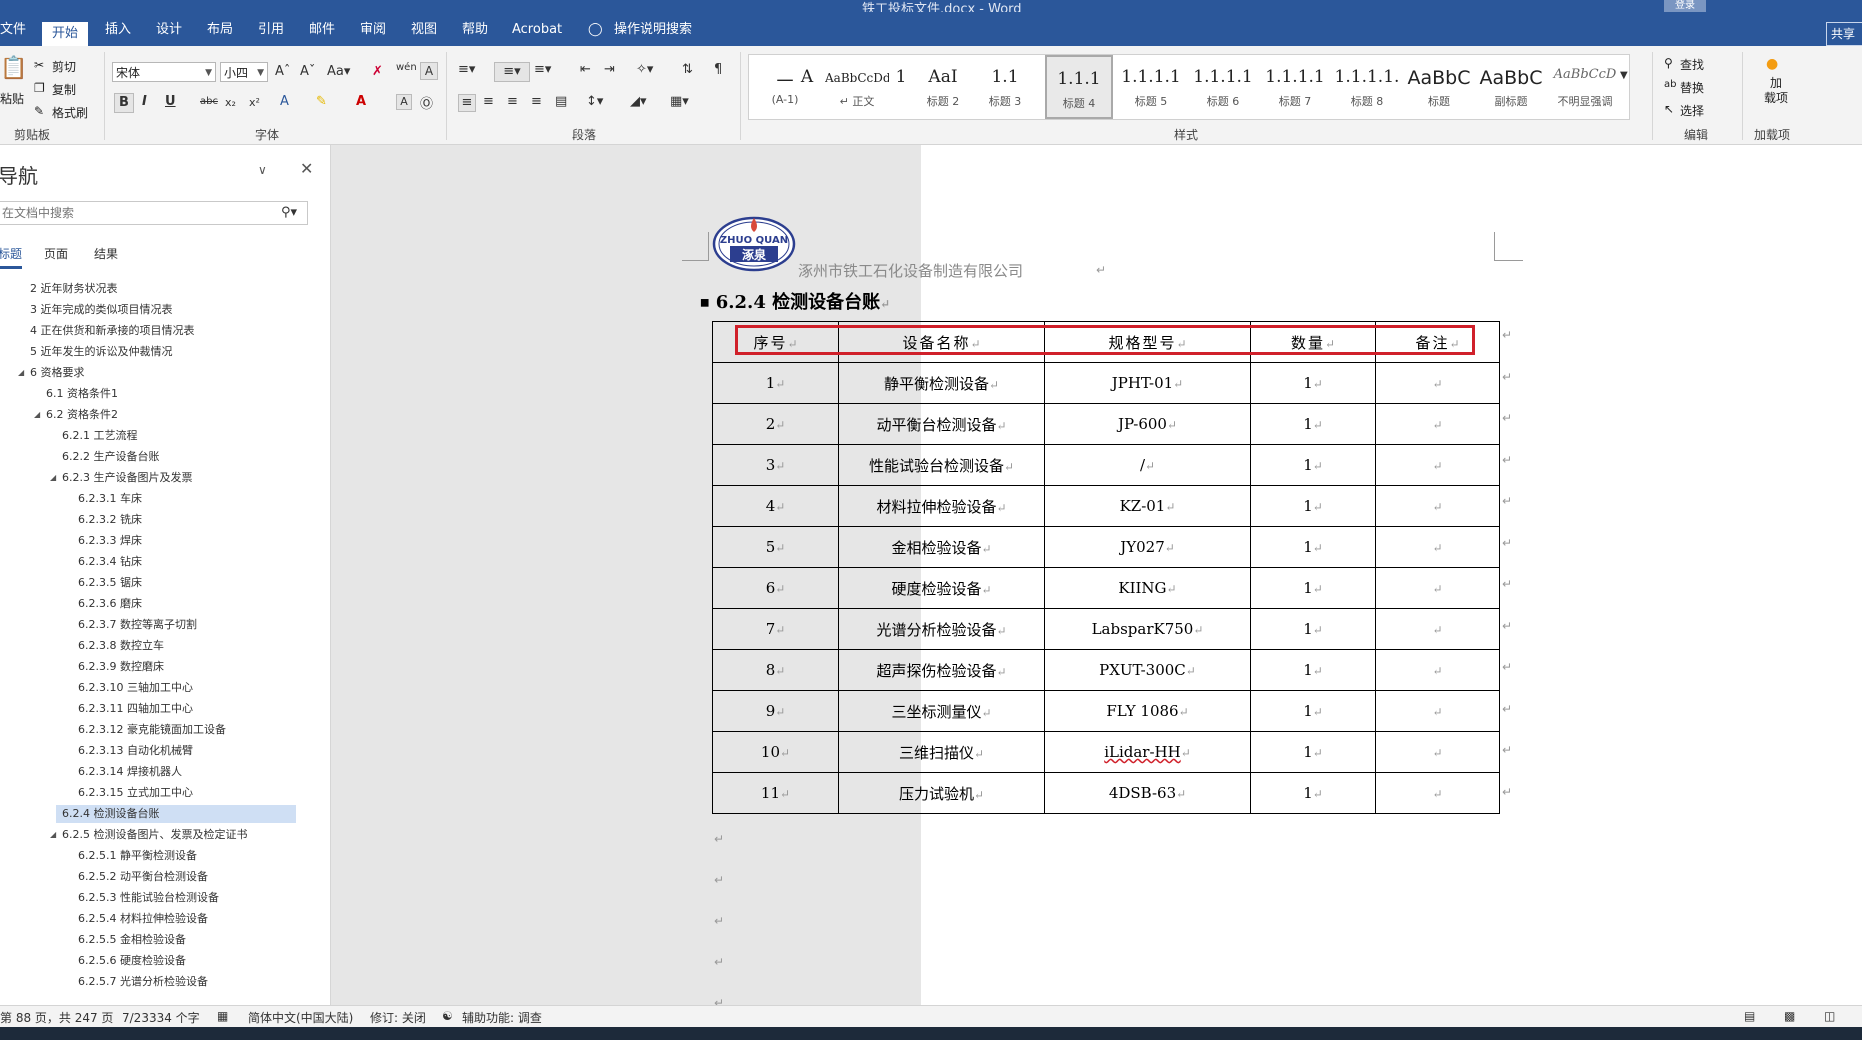  Describe the element at coordinates (307, 71) in the screenshot. I see `shrink-font-icon: Aˇ` at that location.